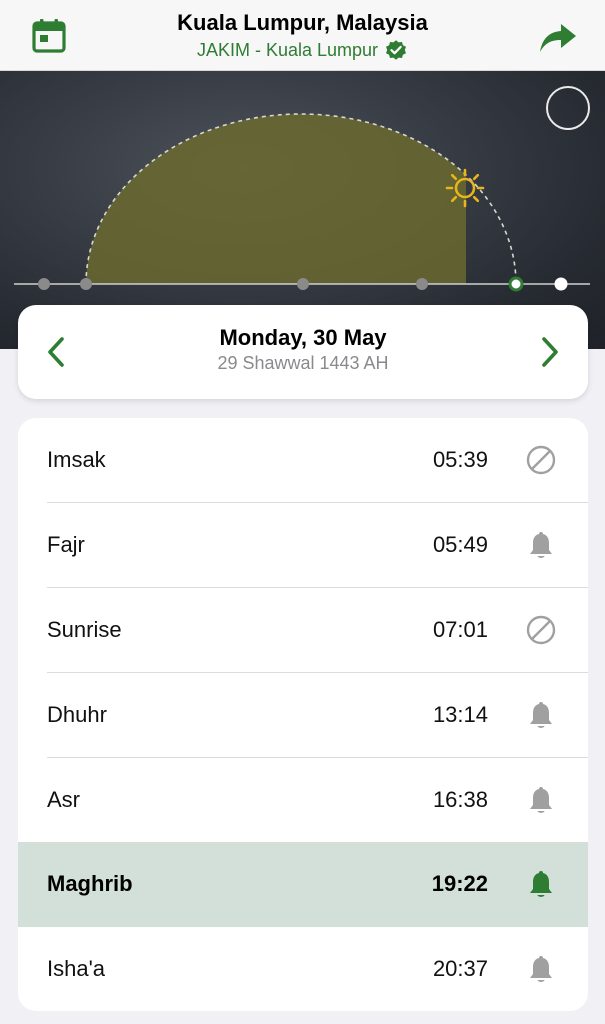 Image resolution: width=605 pixels, height=1024 pixels. Describe the element at coordinates (302, 22) in the screenshot. I see `location-title: Kuala Lumpur, Malaysia` at that location.